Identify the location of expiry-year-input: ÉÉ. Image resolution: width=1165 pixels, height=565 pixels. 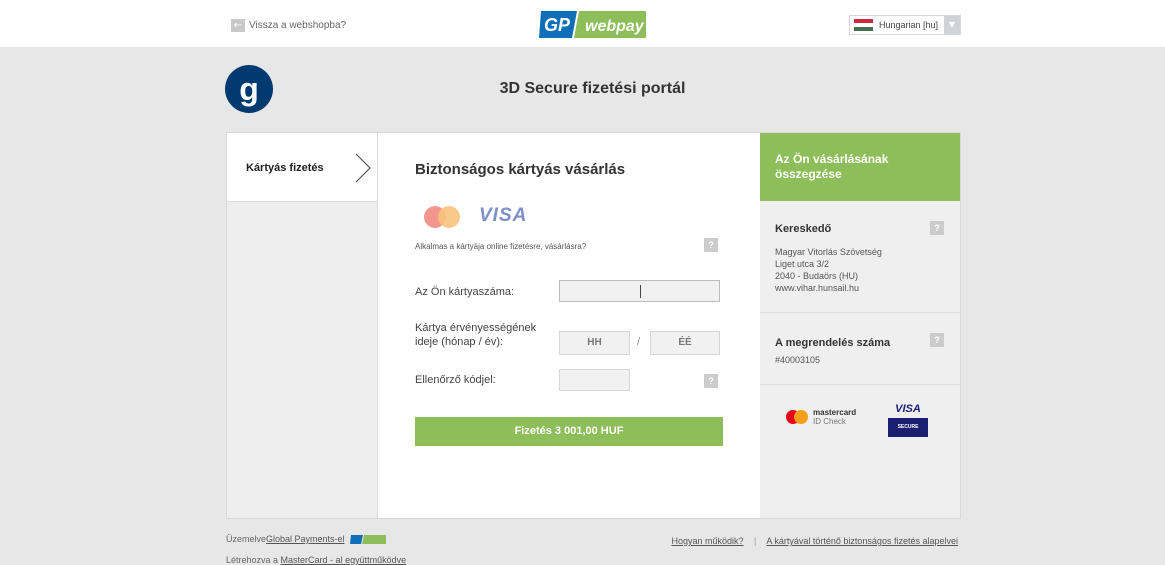
(685, 343).